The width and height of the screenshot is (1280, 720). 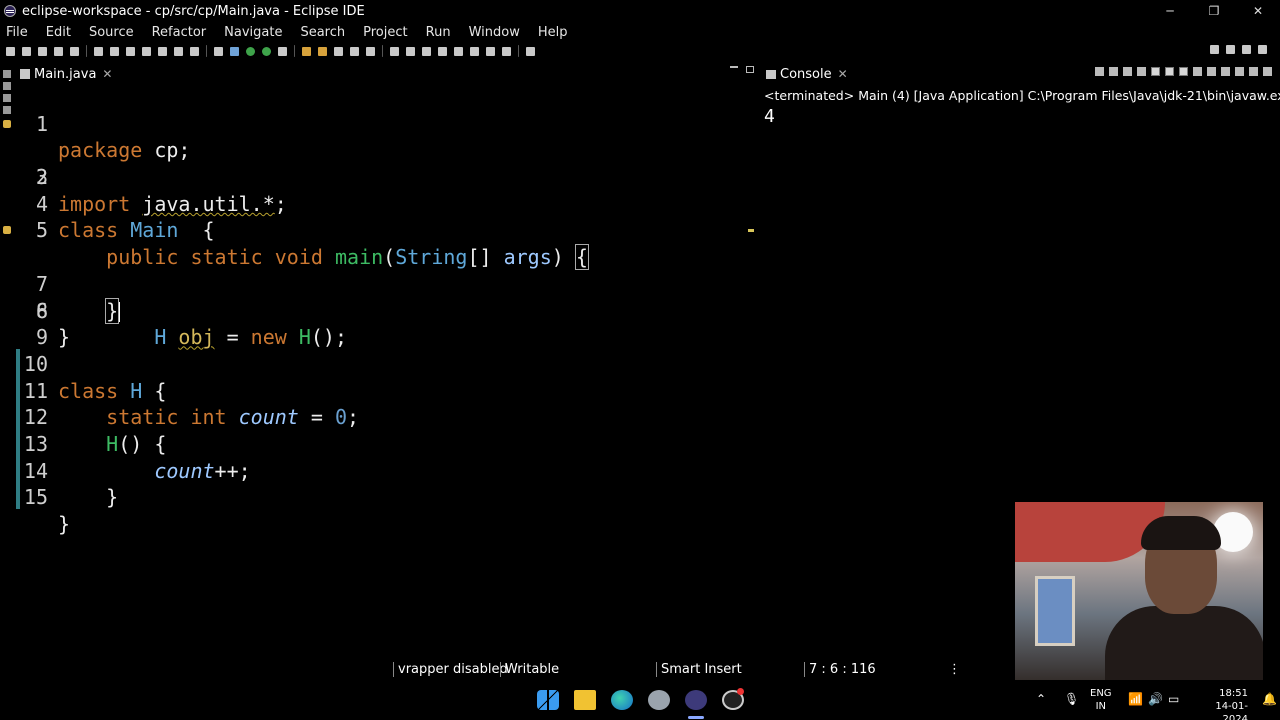 I want to click on menu-navigate: Navigate, so click(x=253, y=32).